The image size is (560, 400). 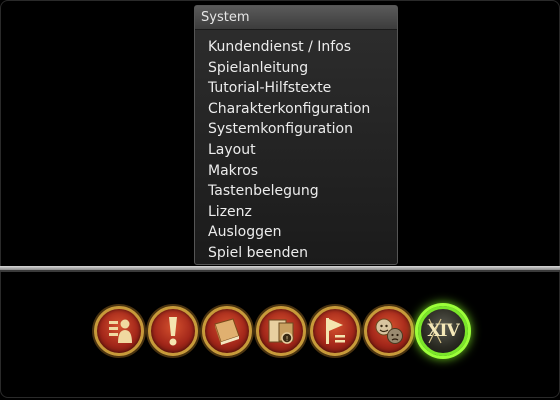 What do you see at coordinates (296, 109) in the screenshot?
I see `menu-item-character-config: Charakterkonfiguration` at bounding box center [296, 109].